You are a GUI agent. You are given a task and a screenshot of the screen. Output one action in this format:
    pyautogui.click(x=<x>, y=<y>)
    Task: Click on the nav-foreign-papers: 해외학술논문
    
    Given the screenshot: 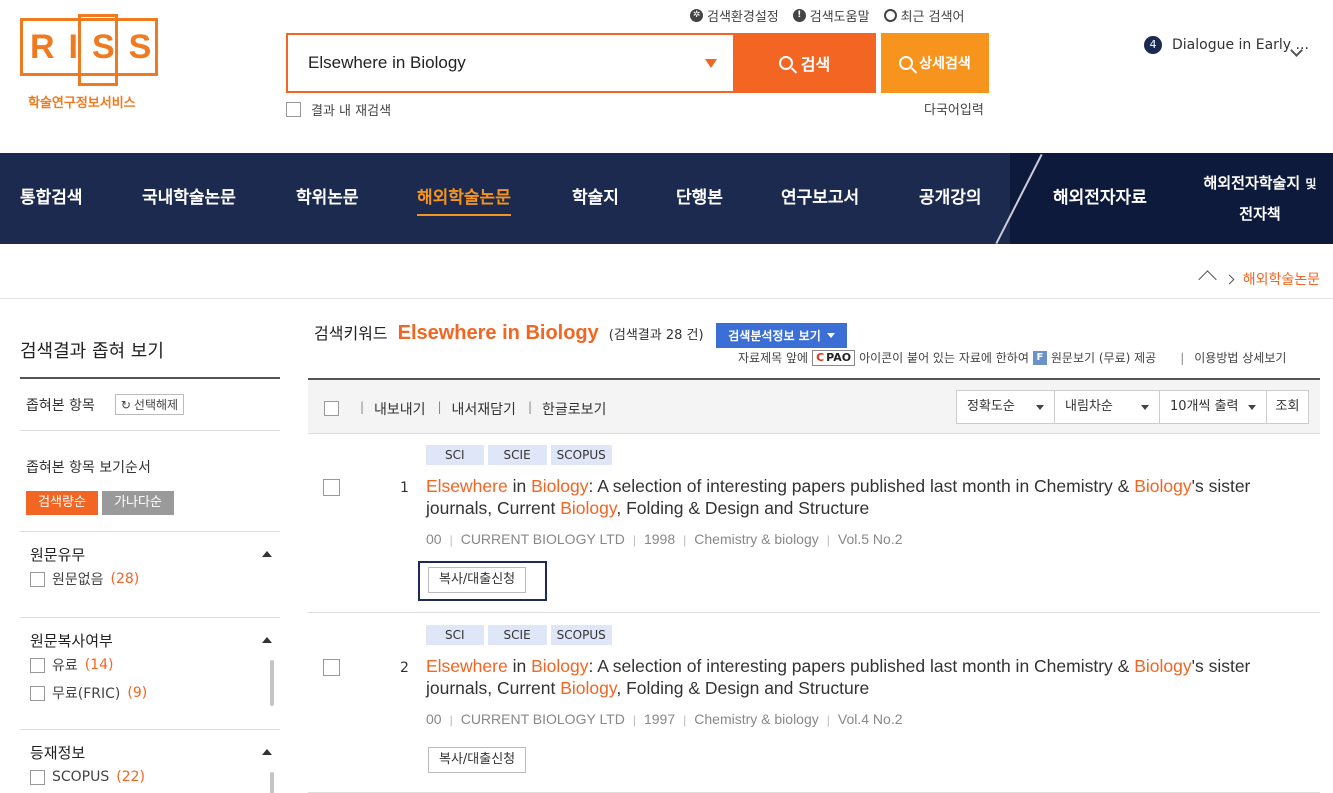 What is the action you would take?
    pyautogui.click(x=464, y=198)
    